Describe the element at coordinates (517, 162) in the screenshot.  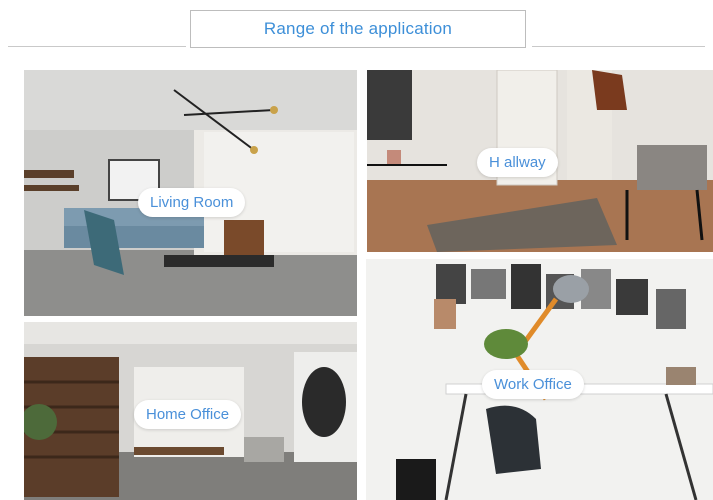
I see `hallway-label: H allway` at that location.